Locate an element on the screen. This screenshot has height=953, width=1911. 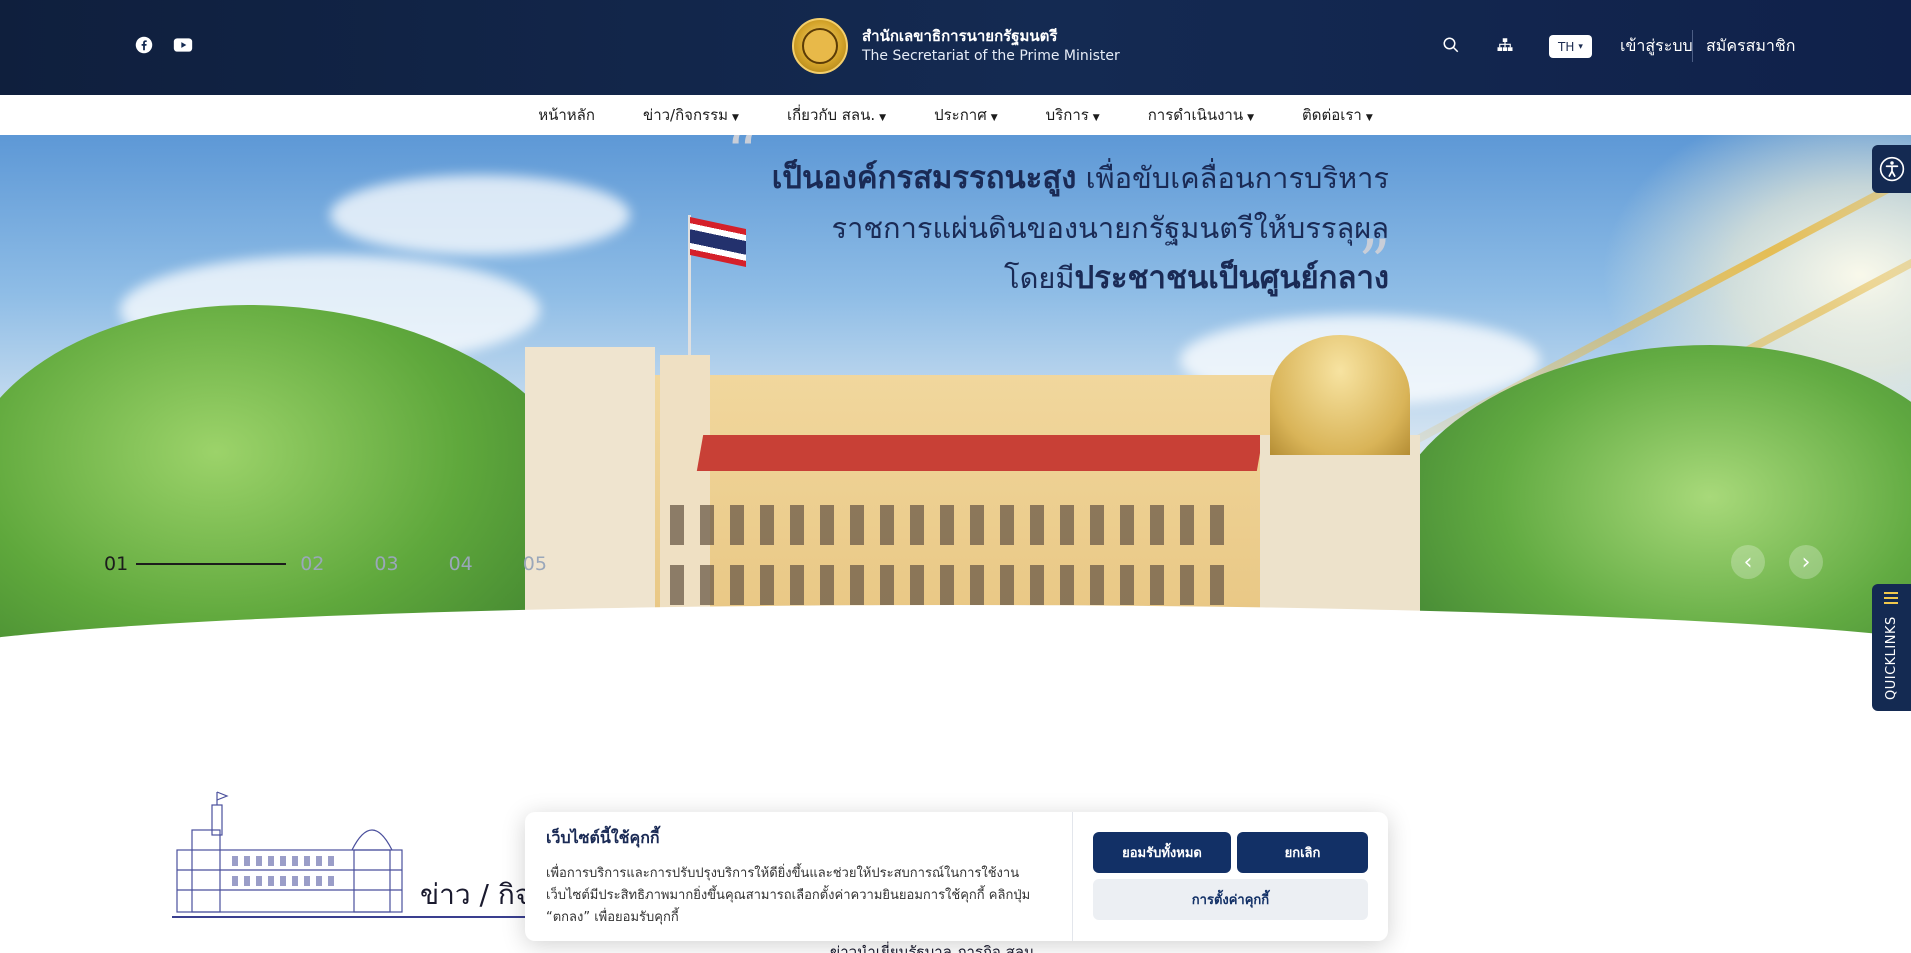
slide-indicator-1: 01 is located at coordinates (116, 564).